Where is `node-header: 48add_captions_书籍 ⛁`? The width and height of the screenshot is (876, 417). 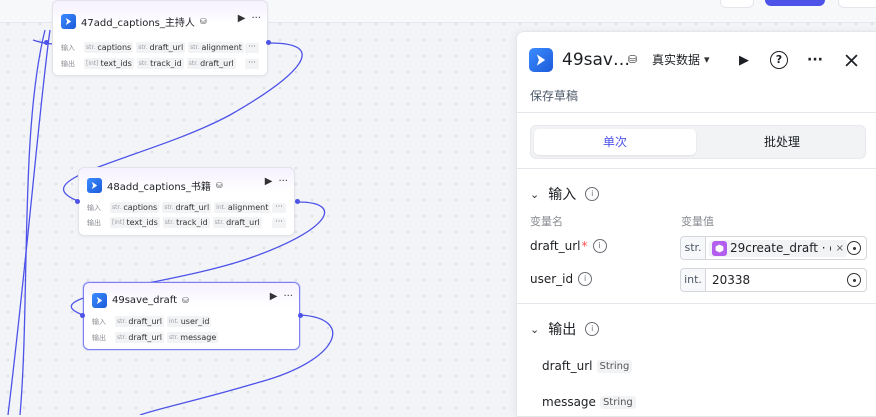 node-header: 48add_captions_书籍 ⛁ is located at coordinates (155, 185).